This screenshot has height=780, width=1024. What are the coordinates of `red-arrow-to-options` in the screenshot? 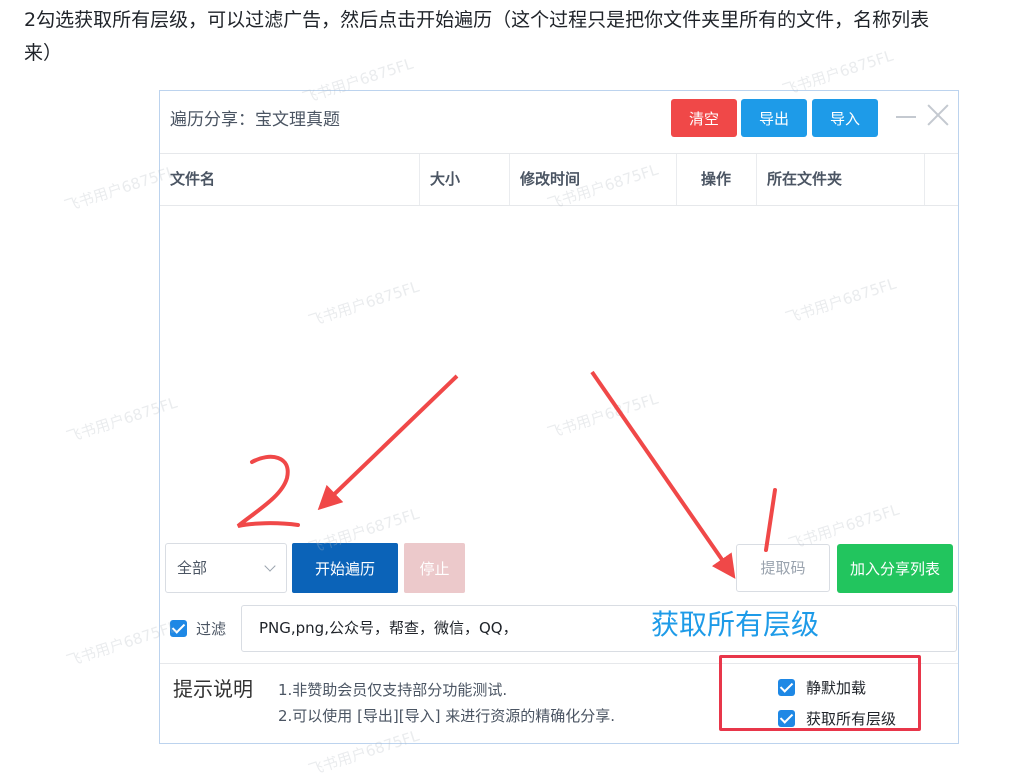 It's located at (663, 474).